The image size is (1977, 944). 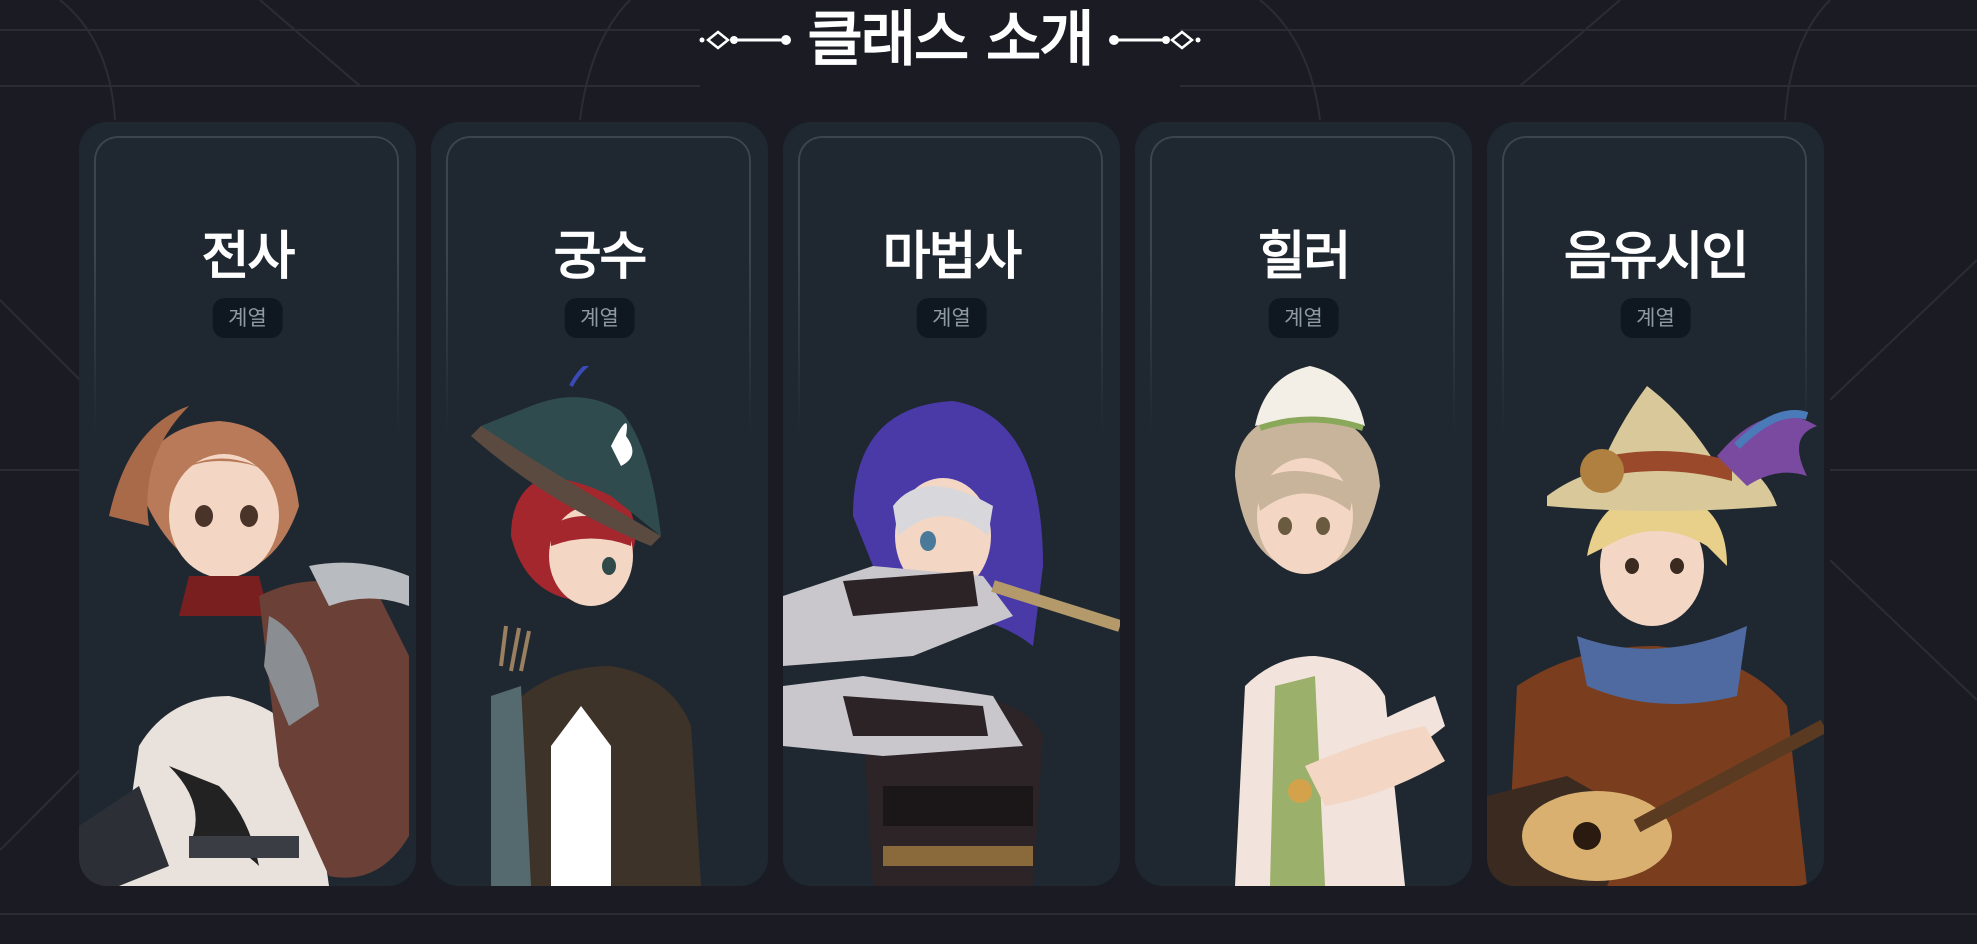 I want to click on class-card-warrior: 전사 계열, so click(x=247, y=504).